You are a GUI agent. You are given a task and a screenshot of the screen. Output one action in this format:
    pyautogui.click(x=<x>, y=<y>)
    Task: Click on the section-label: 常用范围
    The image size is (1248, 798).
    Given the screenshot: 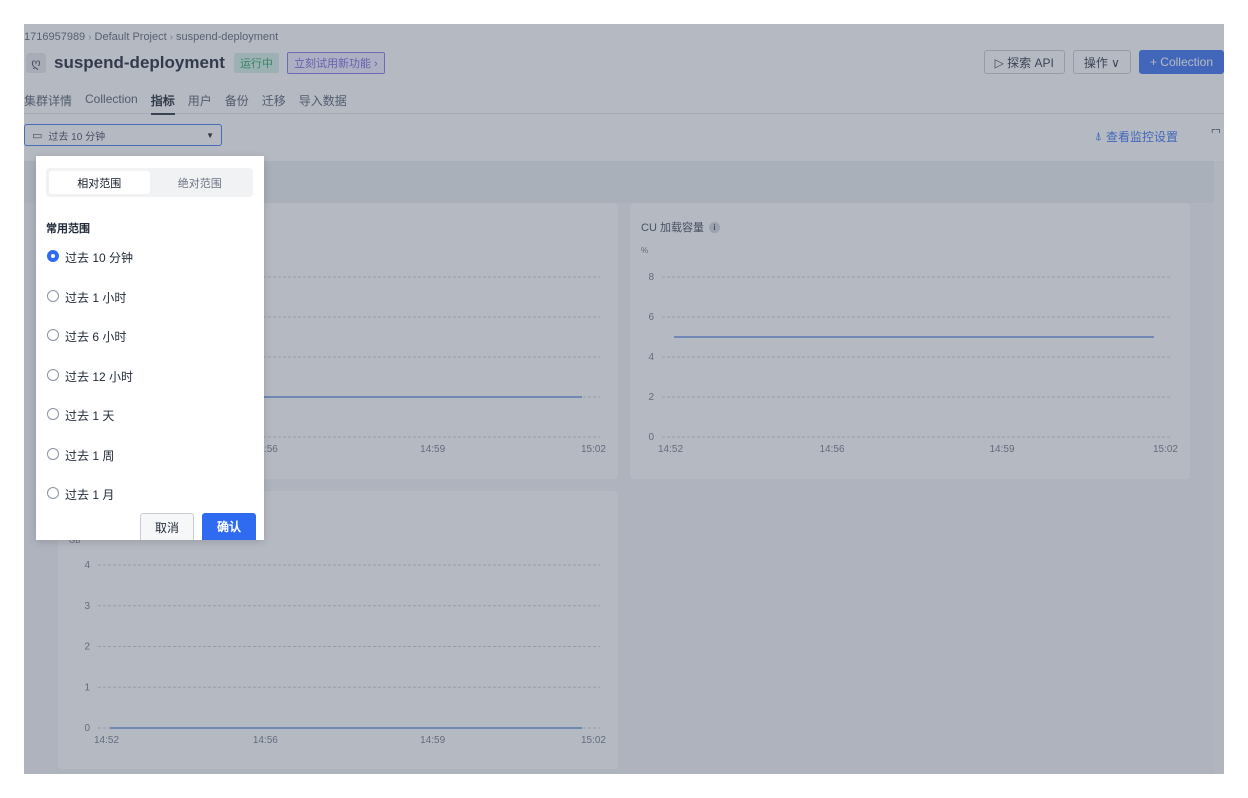 What is the action you would take?
    pyautogui.click(x=68, y=229)
    